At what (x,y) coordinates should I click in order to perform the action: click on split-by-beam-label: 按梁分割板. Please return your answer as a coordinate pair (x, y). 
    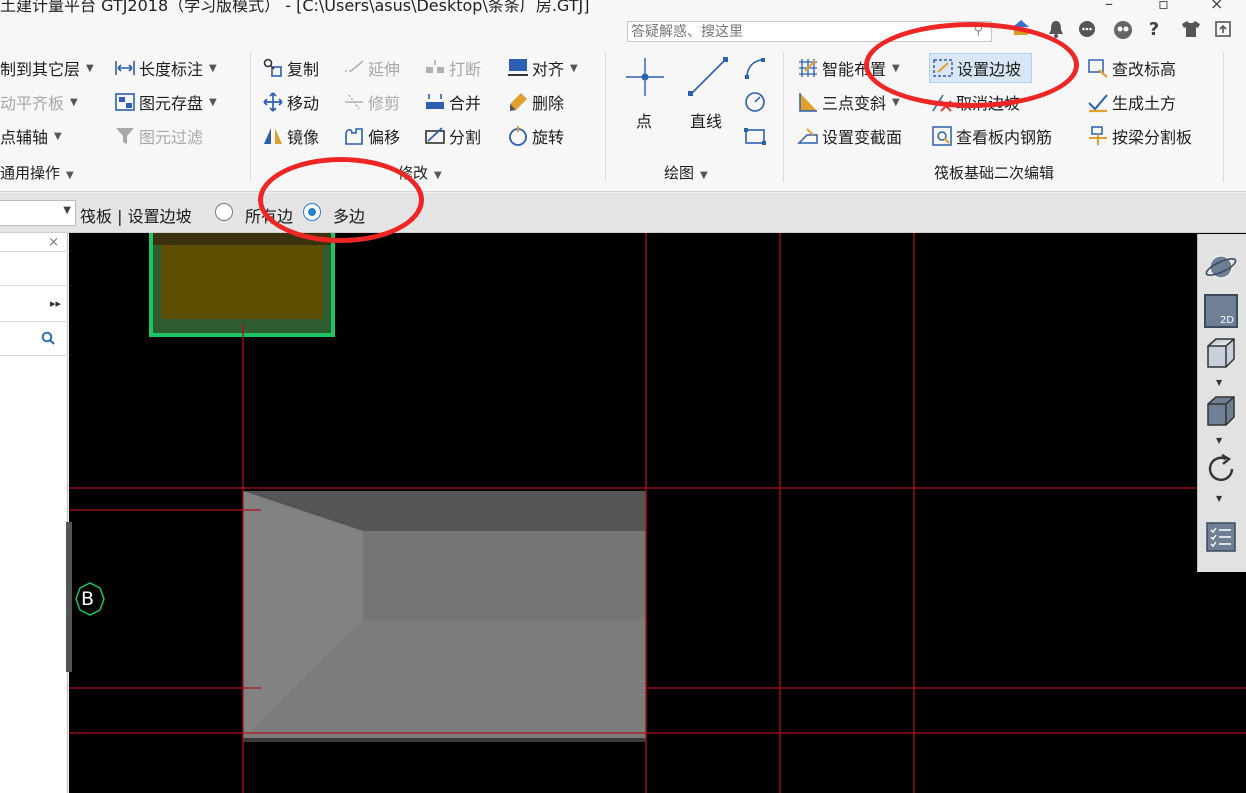
    Looking at the image, I should click on (1152, 137).